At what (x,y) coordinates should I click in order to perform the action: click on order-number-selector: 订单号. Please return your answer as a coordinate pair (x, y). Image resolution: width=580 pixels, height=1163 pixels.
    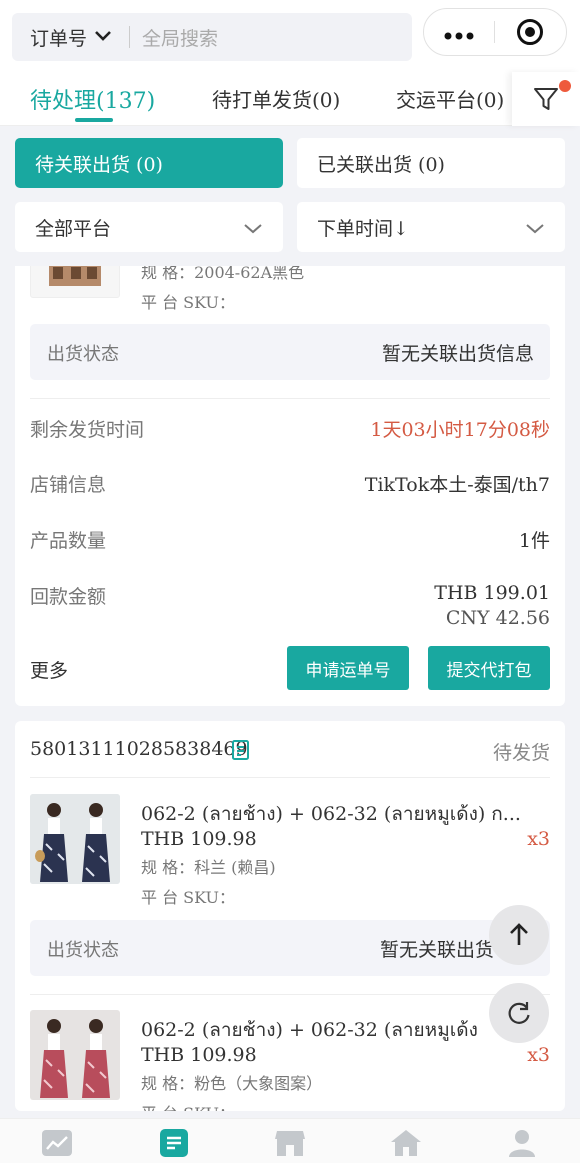
    Looking at the image, I should click on (71, 37).